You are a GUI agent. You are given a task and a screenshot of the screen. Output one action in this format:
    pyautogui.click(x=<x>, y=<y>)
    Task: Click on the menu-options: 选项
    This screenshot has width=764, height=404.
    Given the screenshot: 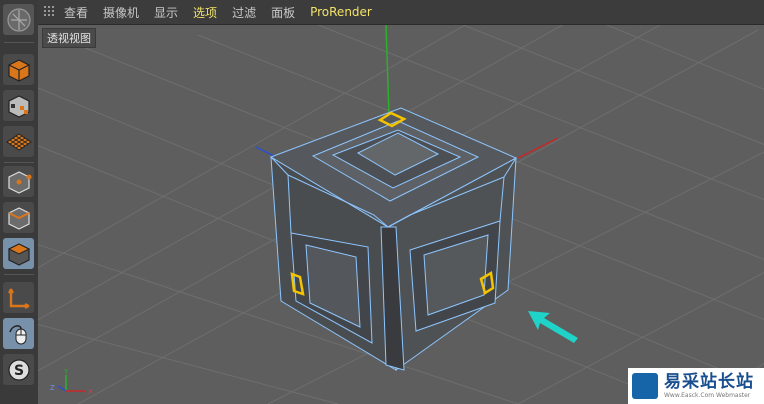 What is the action you would take?
    pyautogui.click(x=205, y=12)
    